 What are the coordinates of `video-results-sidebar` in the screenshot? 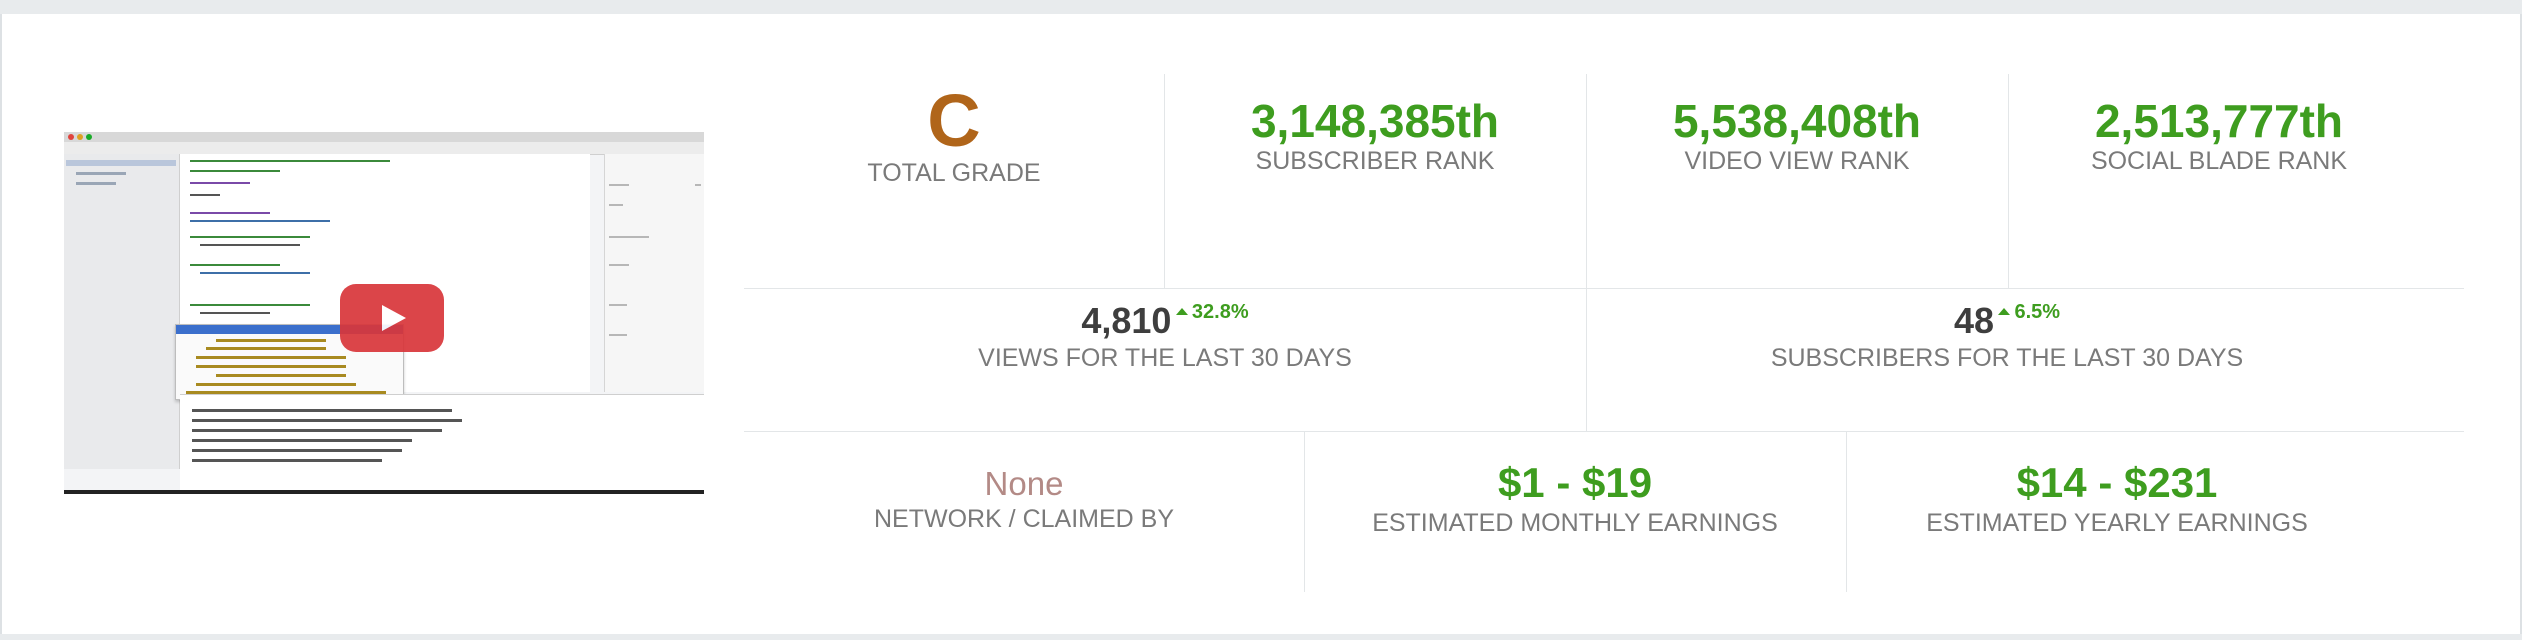 It's located at (654, 273).